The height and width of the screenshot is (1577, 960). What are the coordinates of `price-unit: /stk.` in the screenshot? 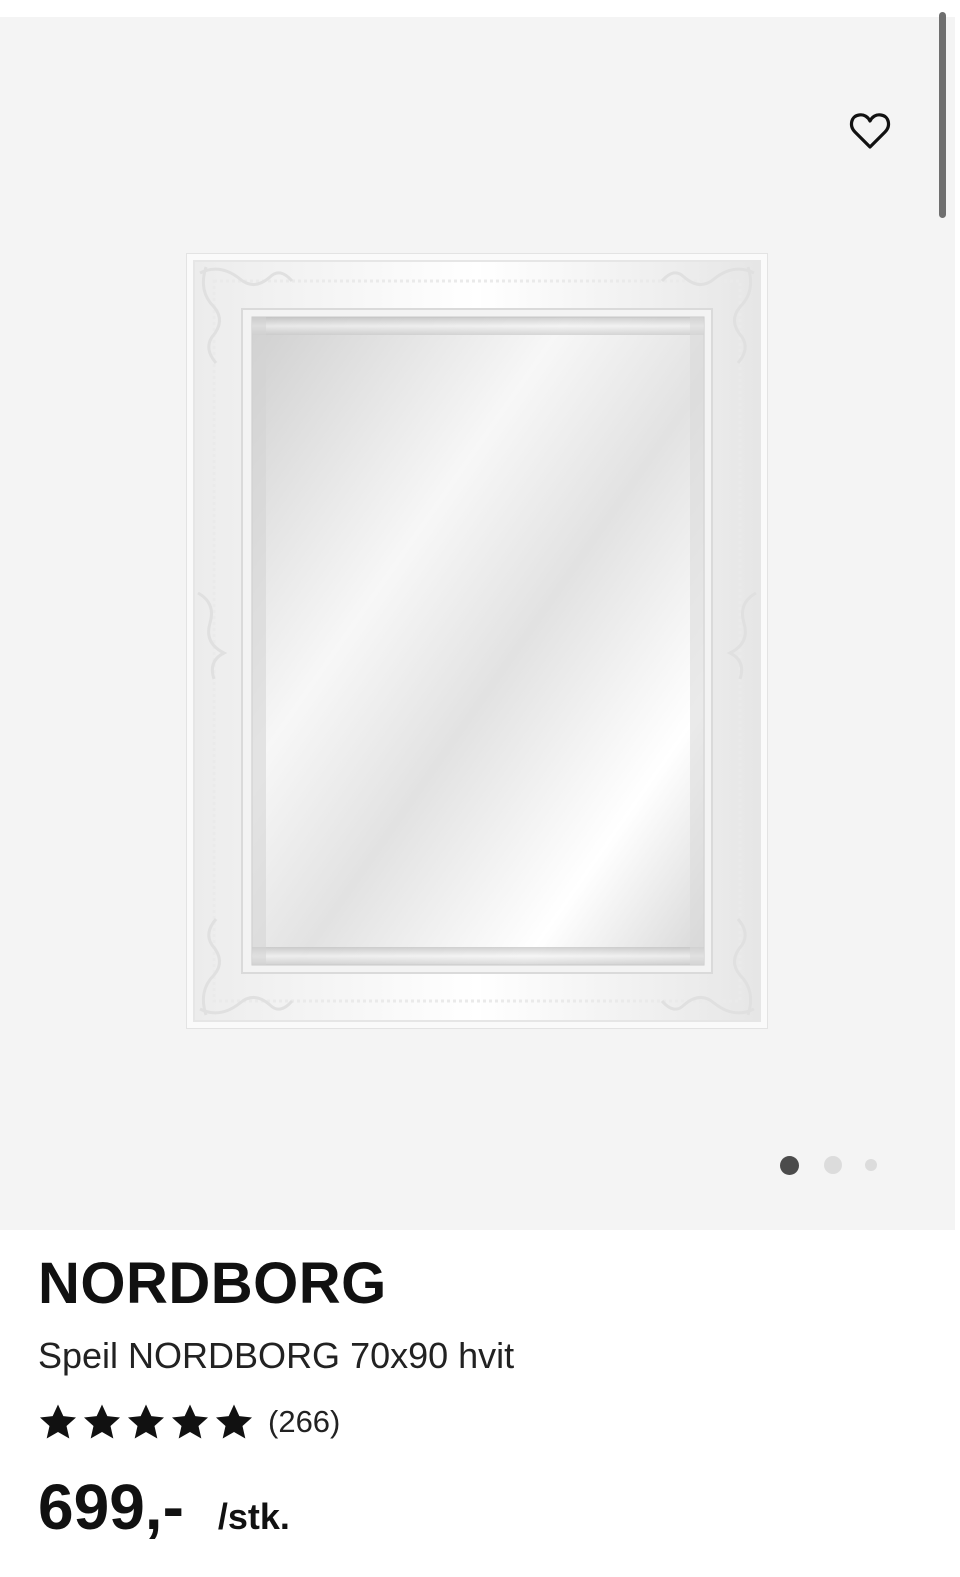 It's located at (253, 1516).